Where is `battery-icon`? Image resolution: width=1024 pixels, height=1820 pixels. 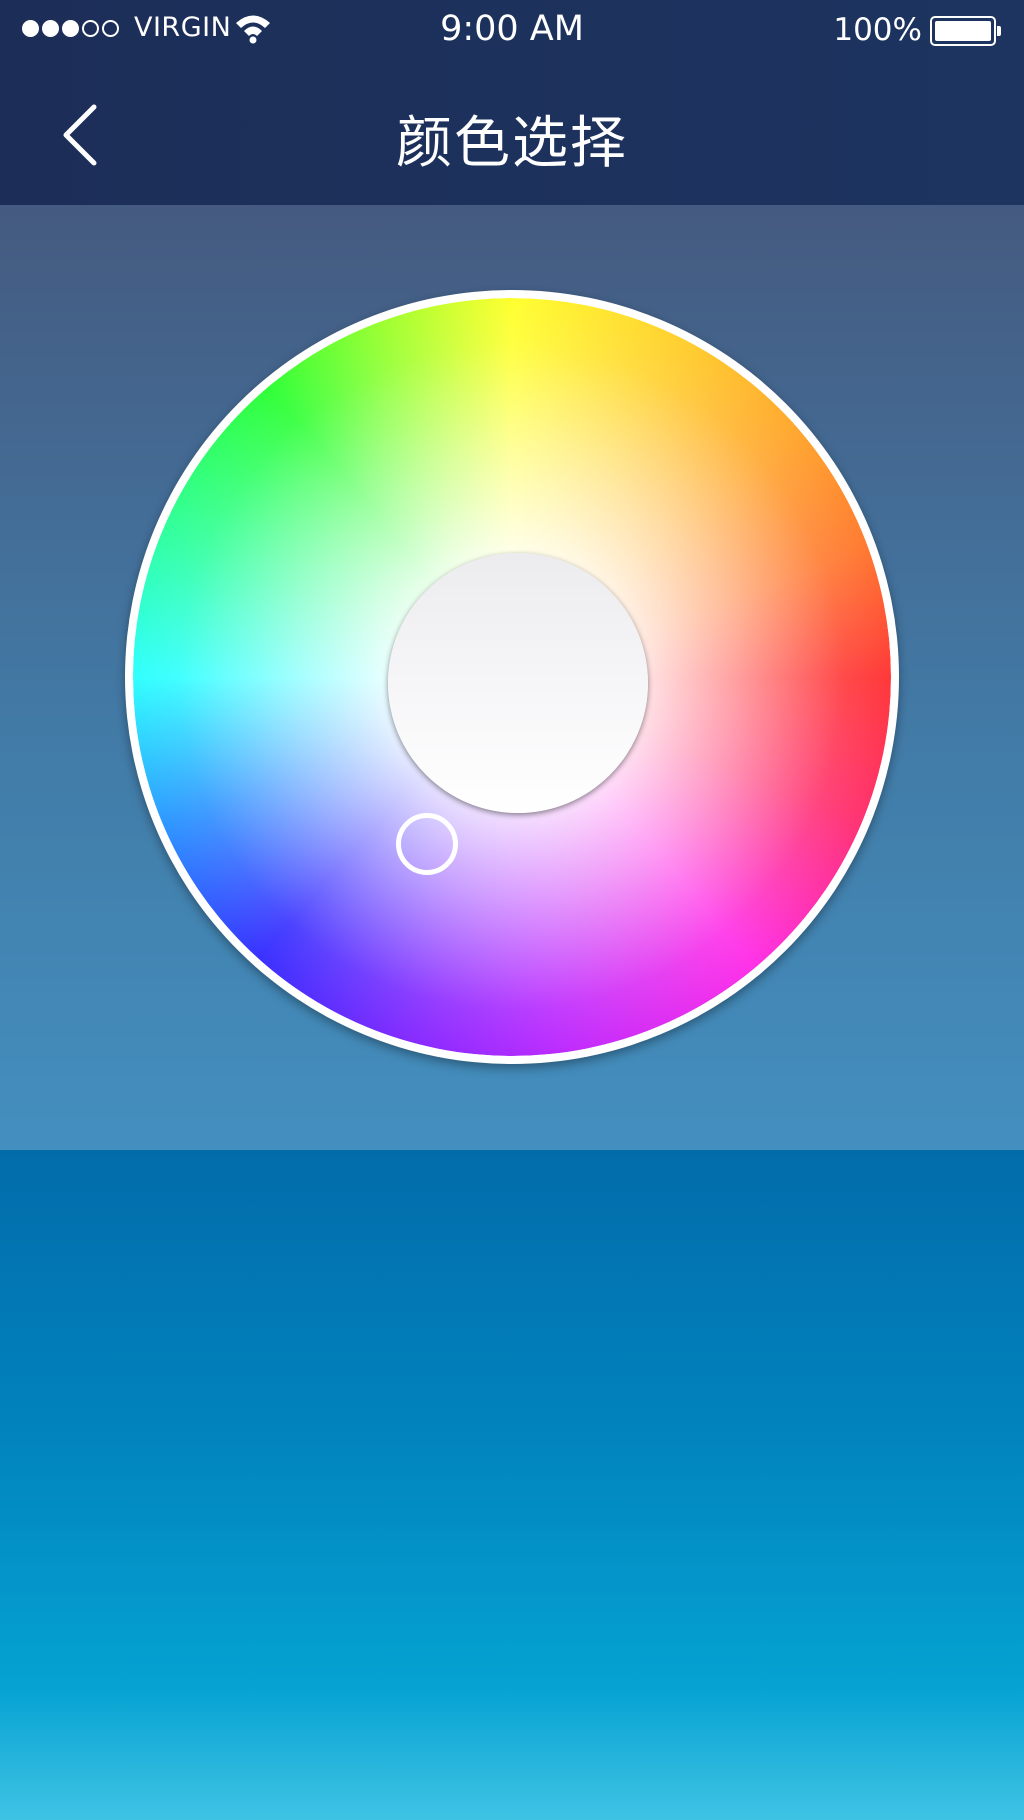 battery-icon is located at coordinates (965, 31).